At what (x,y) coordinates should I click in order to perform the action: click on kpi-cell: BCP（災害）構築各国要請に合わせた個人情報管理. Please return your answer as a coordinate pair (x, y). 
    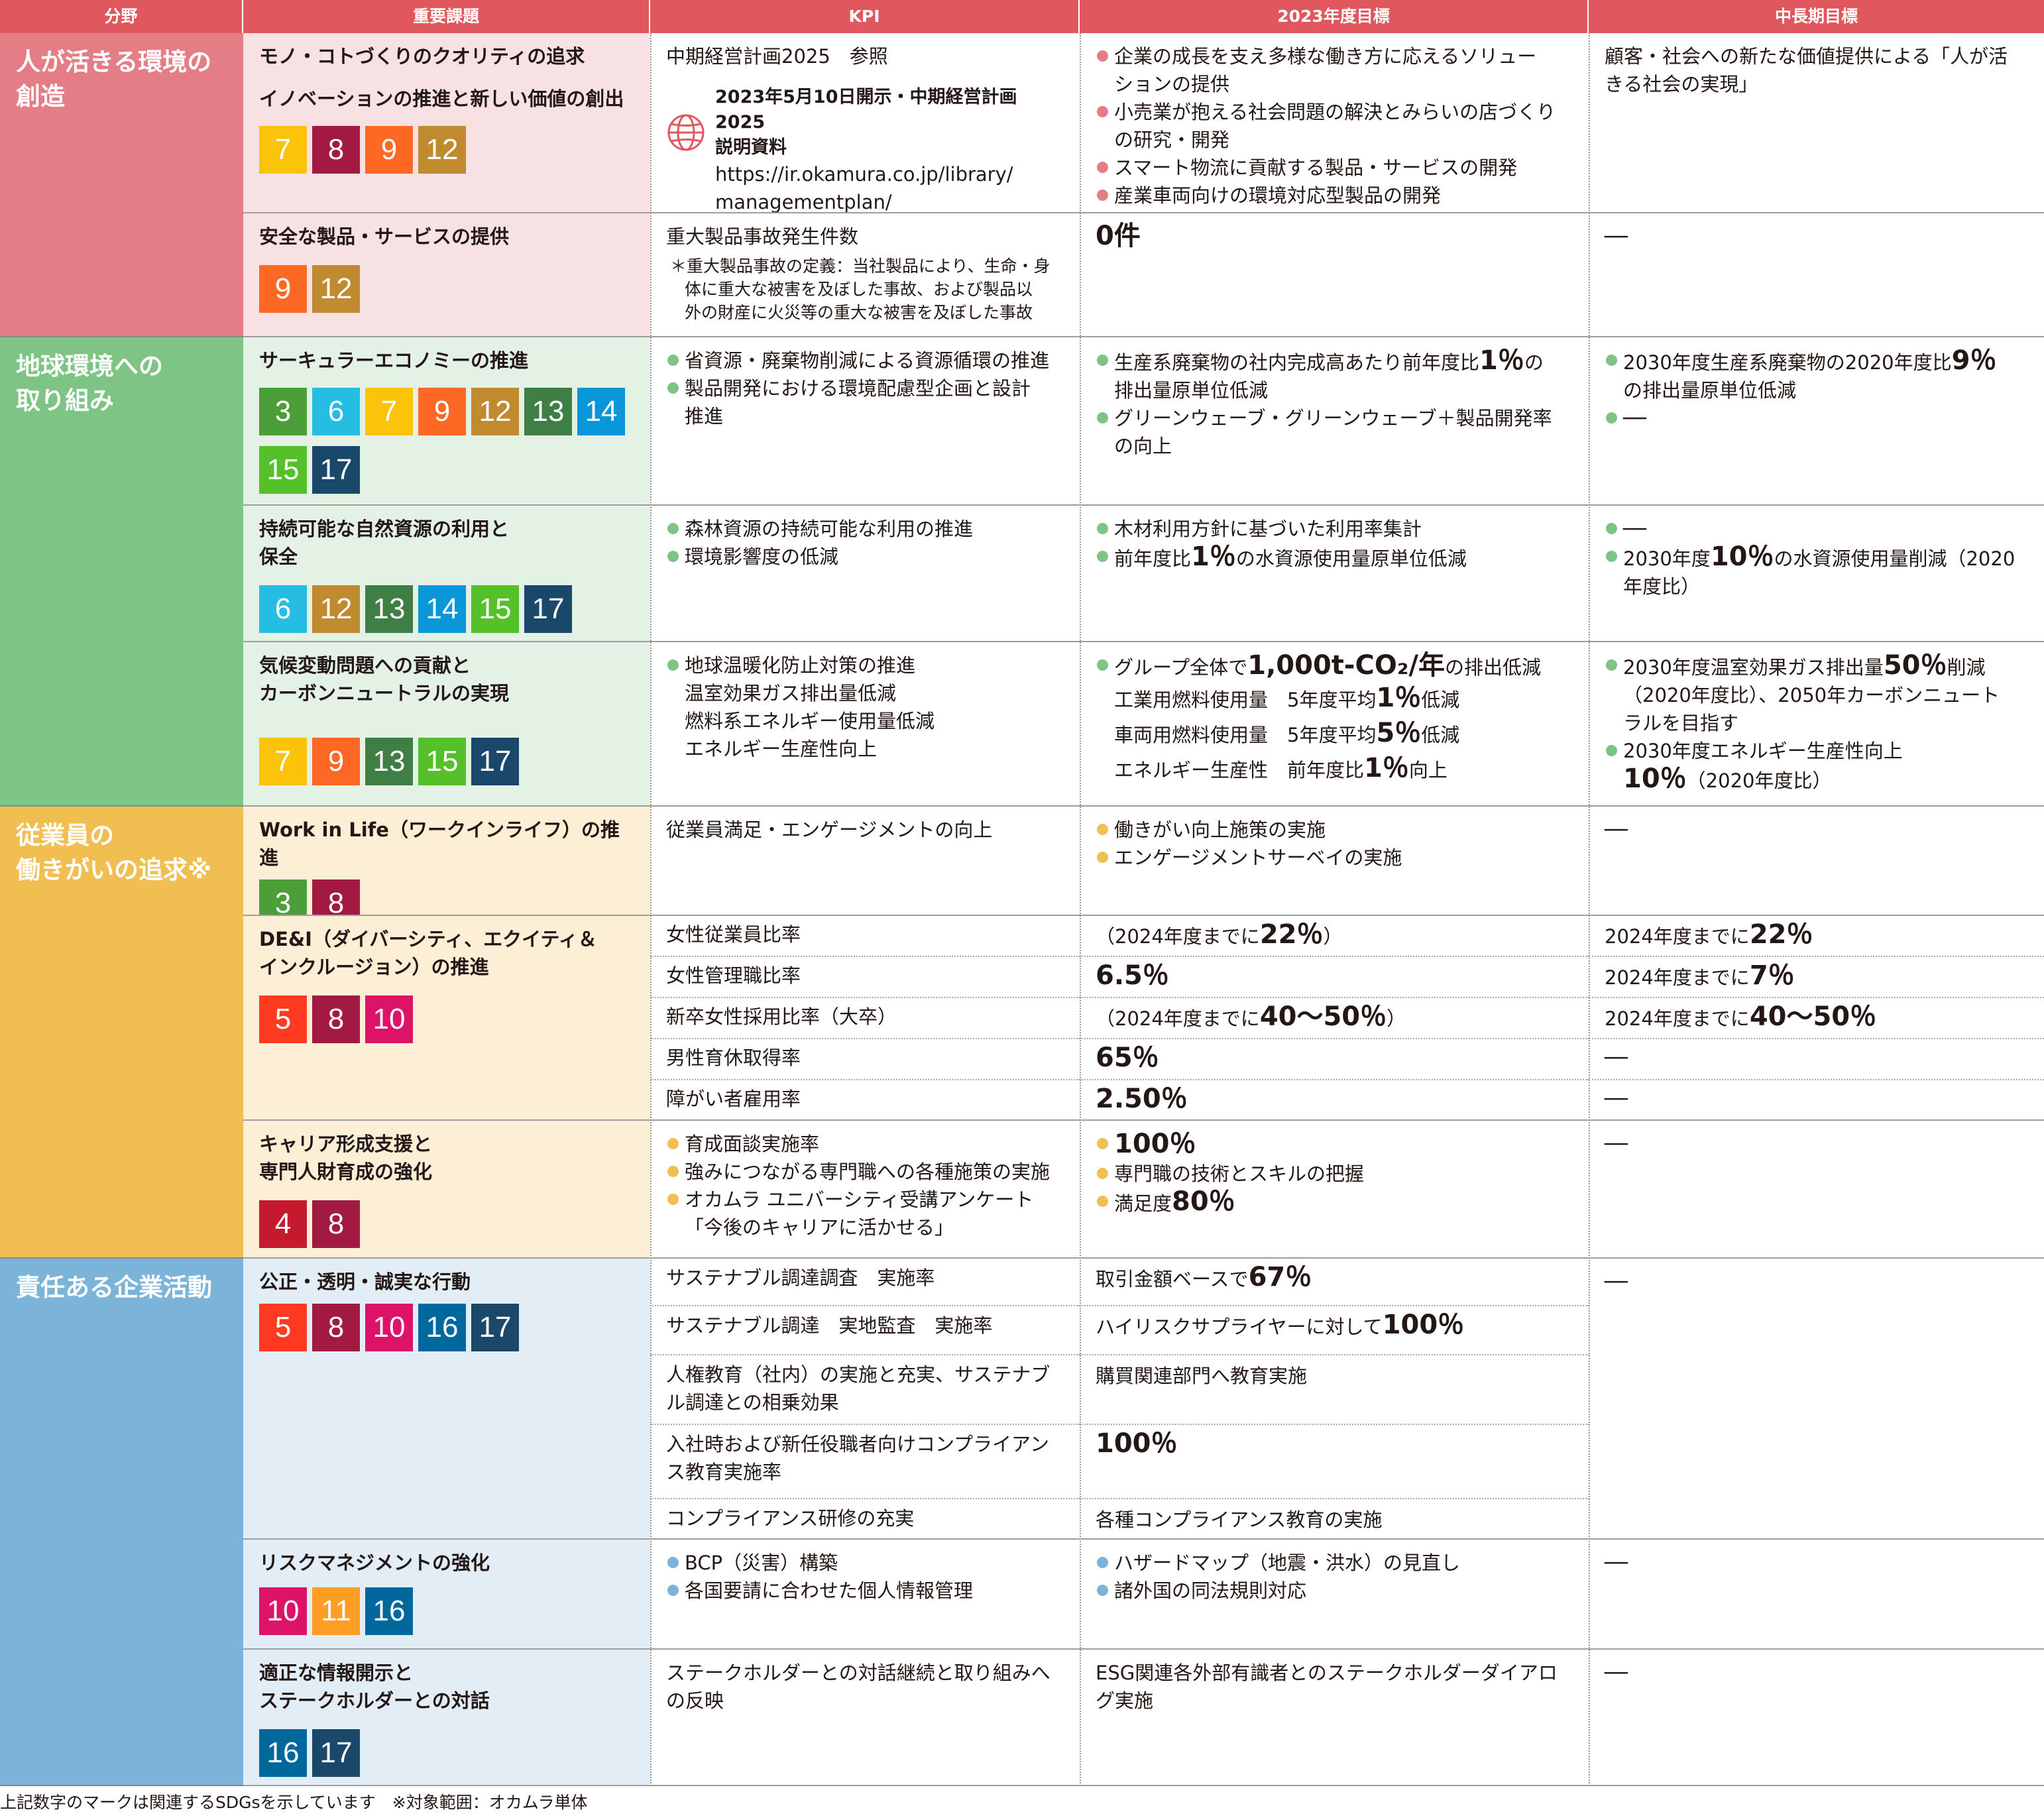
    Looking at the image, I should click on (865, 1595).